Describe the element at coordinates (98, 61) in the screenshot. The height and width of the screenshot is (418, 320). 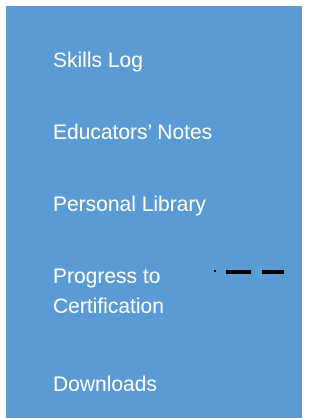
I see `menu-item-skills-log: Skills Log` at that location.